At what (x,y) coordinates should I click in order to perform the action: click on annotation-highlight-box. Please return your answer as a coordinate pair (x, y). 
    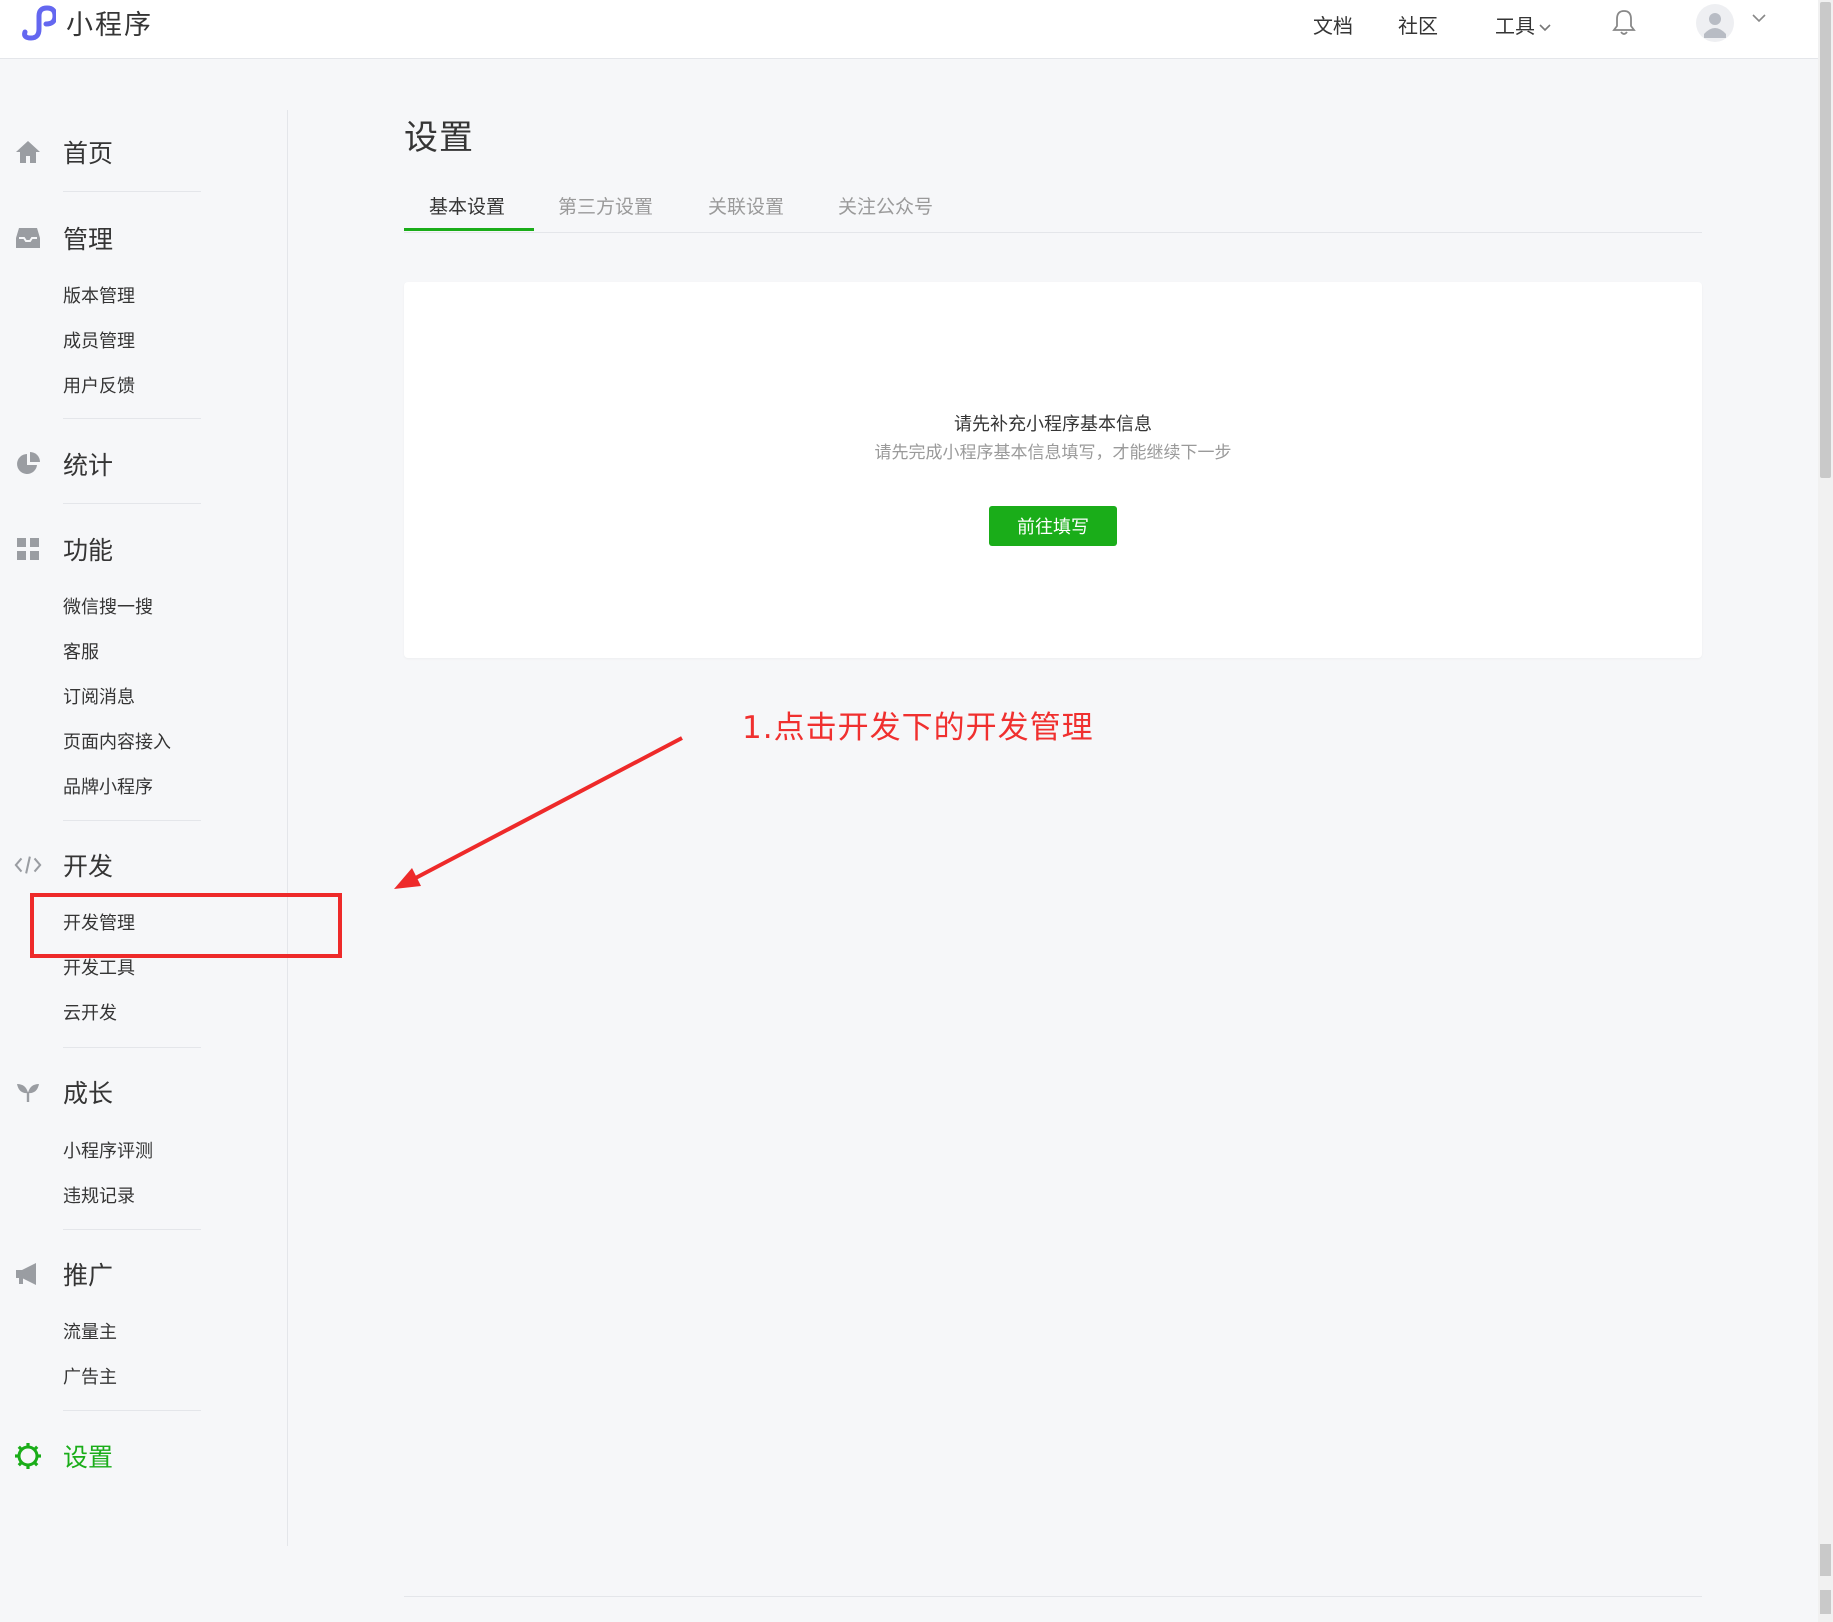
    Looking at the image, I should click on (186, 925).